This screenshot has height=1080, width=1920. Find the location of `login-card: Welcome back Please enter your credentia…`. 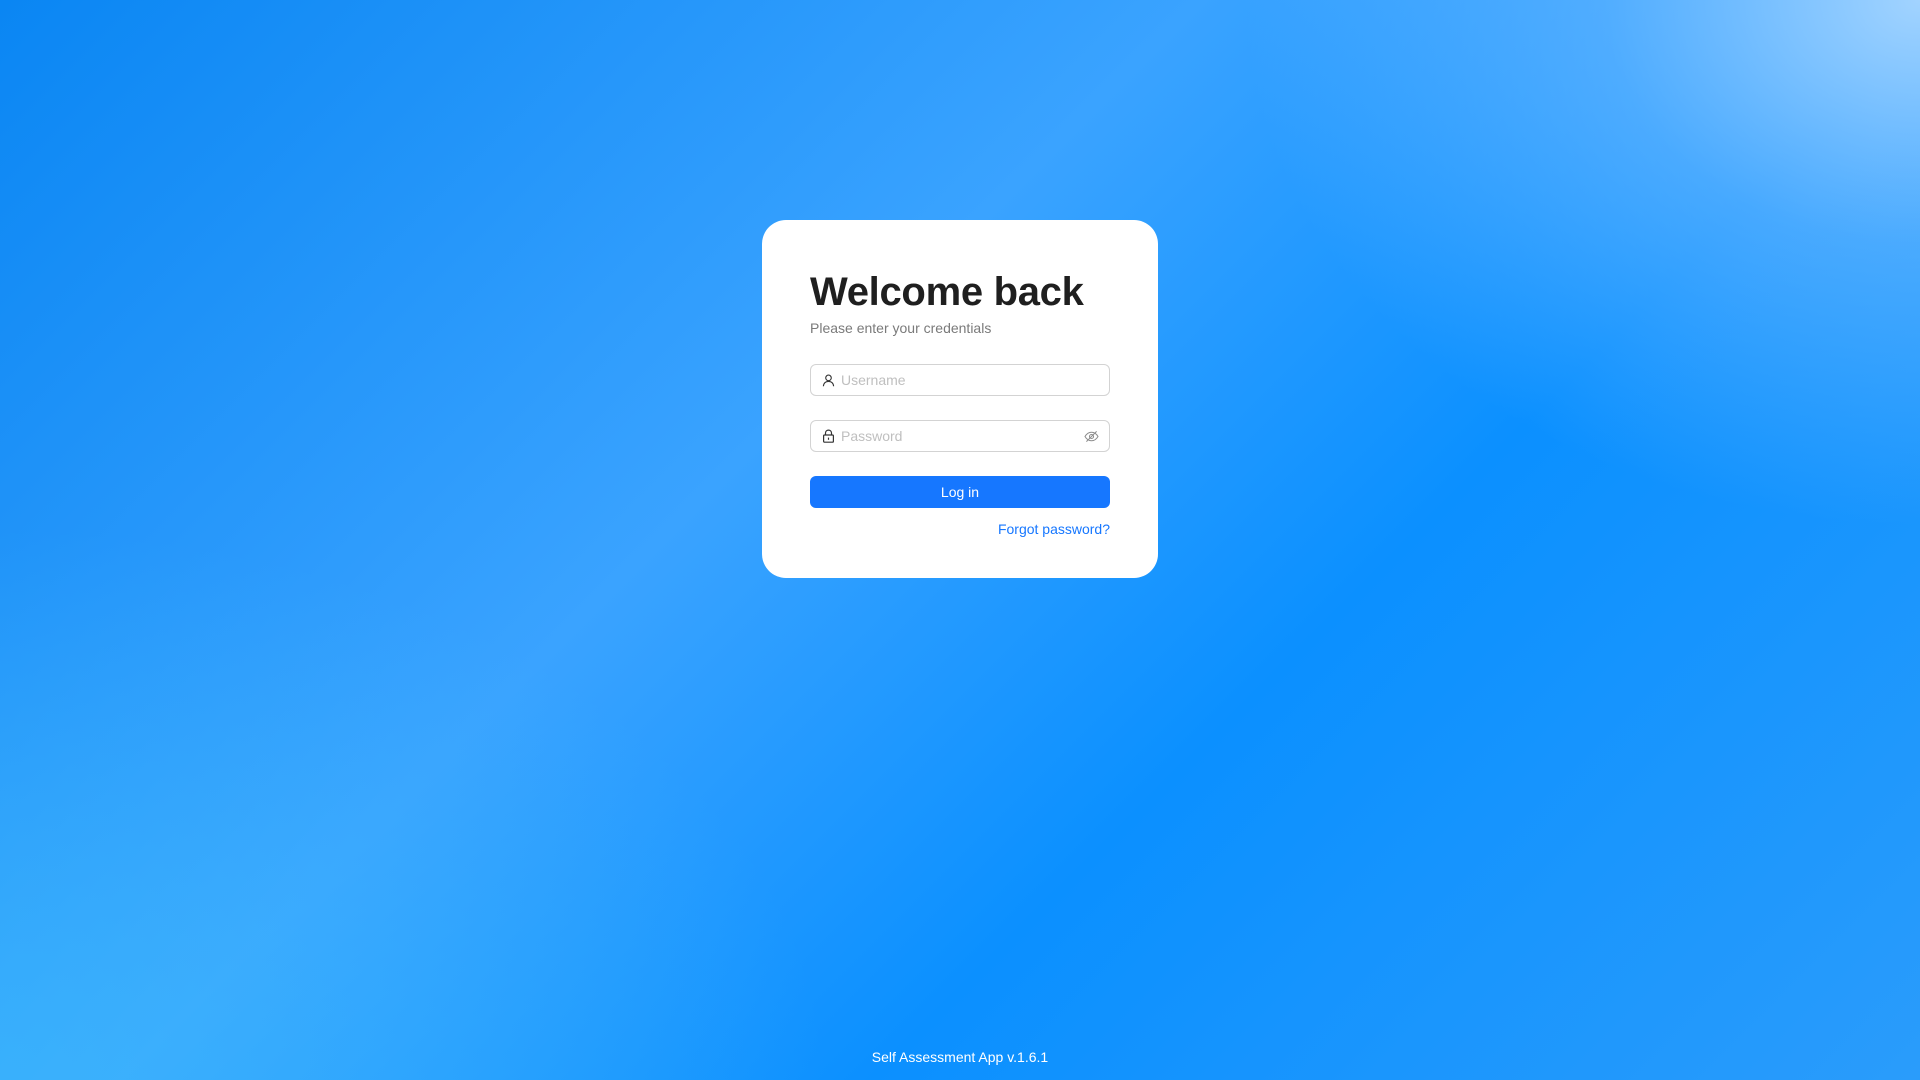

login-card: Welcome back Please enter your credentia… is located at coordinates (960, 399).